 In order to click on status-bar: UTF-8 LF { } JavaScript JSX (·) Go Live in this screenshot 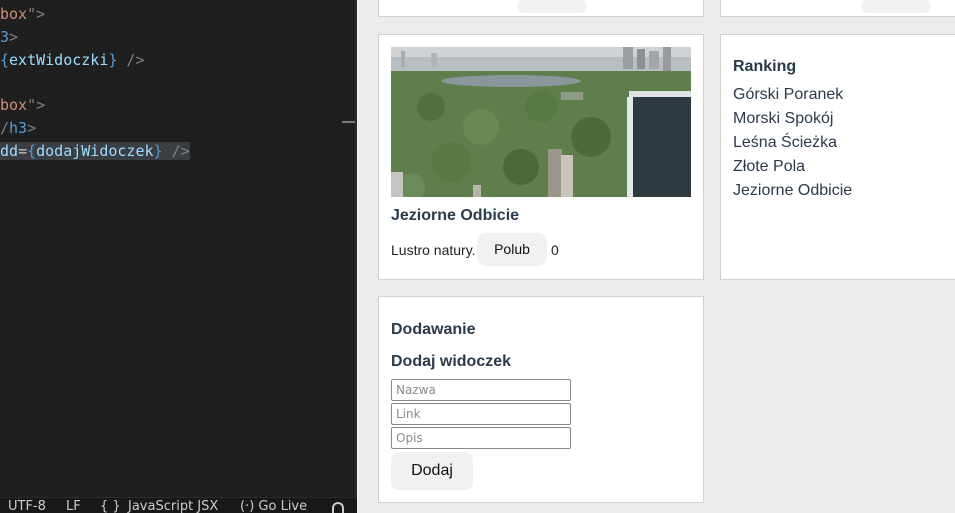, I will do `click(178, 505)`.